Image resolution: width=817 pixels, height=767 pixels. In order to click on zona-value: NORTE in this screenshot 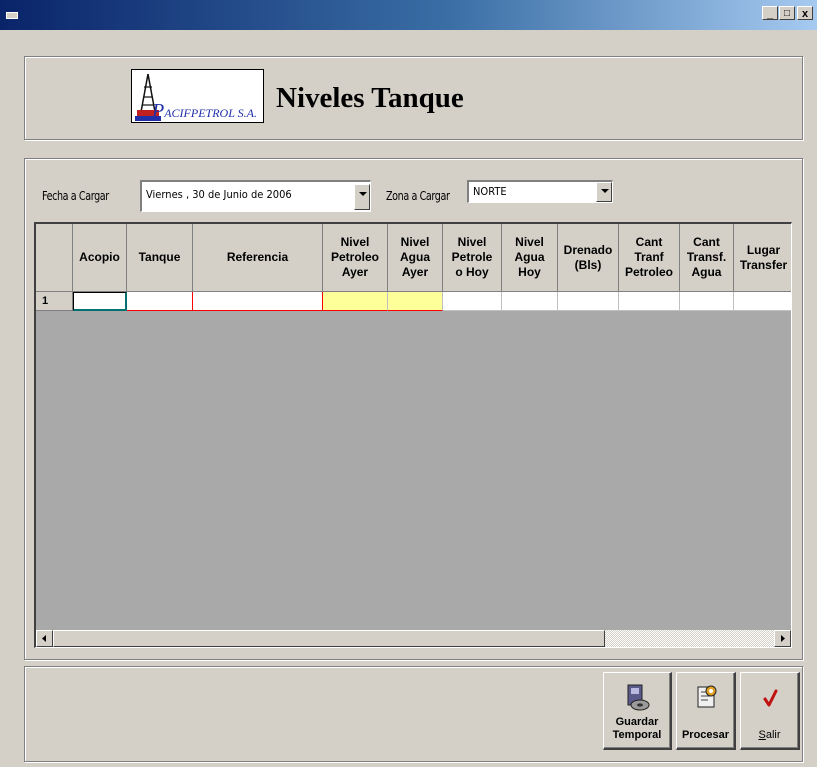, I will do `click(490, 191)`.